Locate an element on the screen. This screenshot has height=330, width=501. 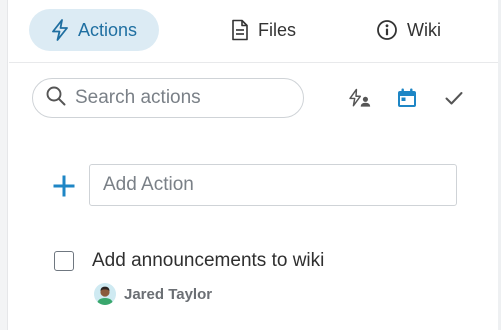
assigned-to-me-icon is located at coordinates (359, 98).